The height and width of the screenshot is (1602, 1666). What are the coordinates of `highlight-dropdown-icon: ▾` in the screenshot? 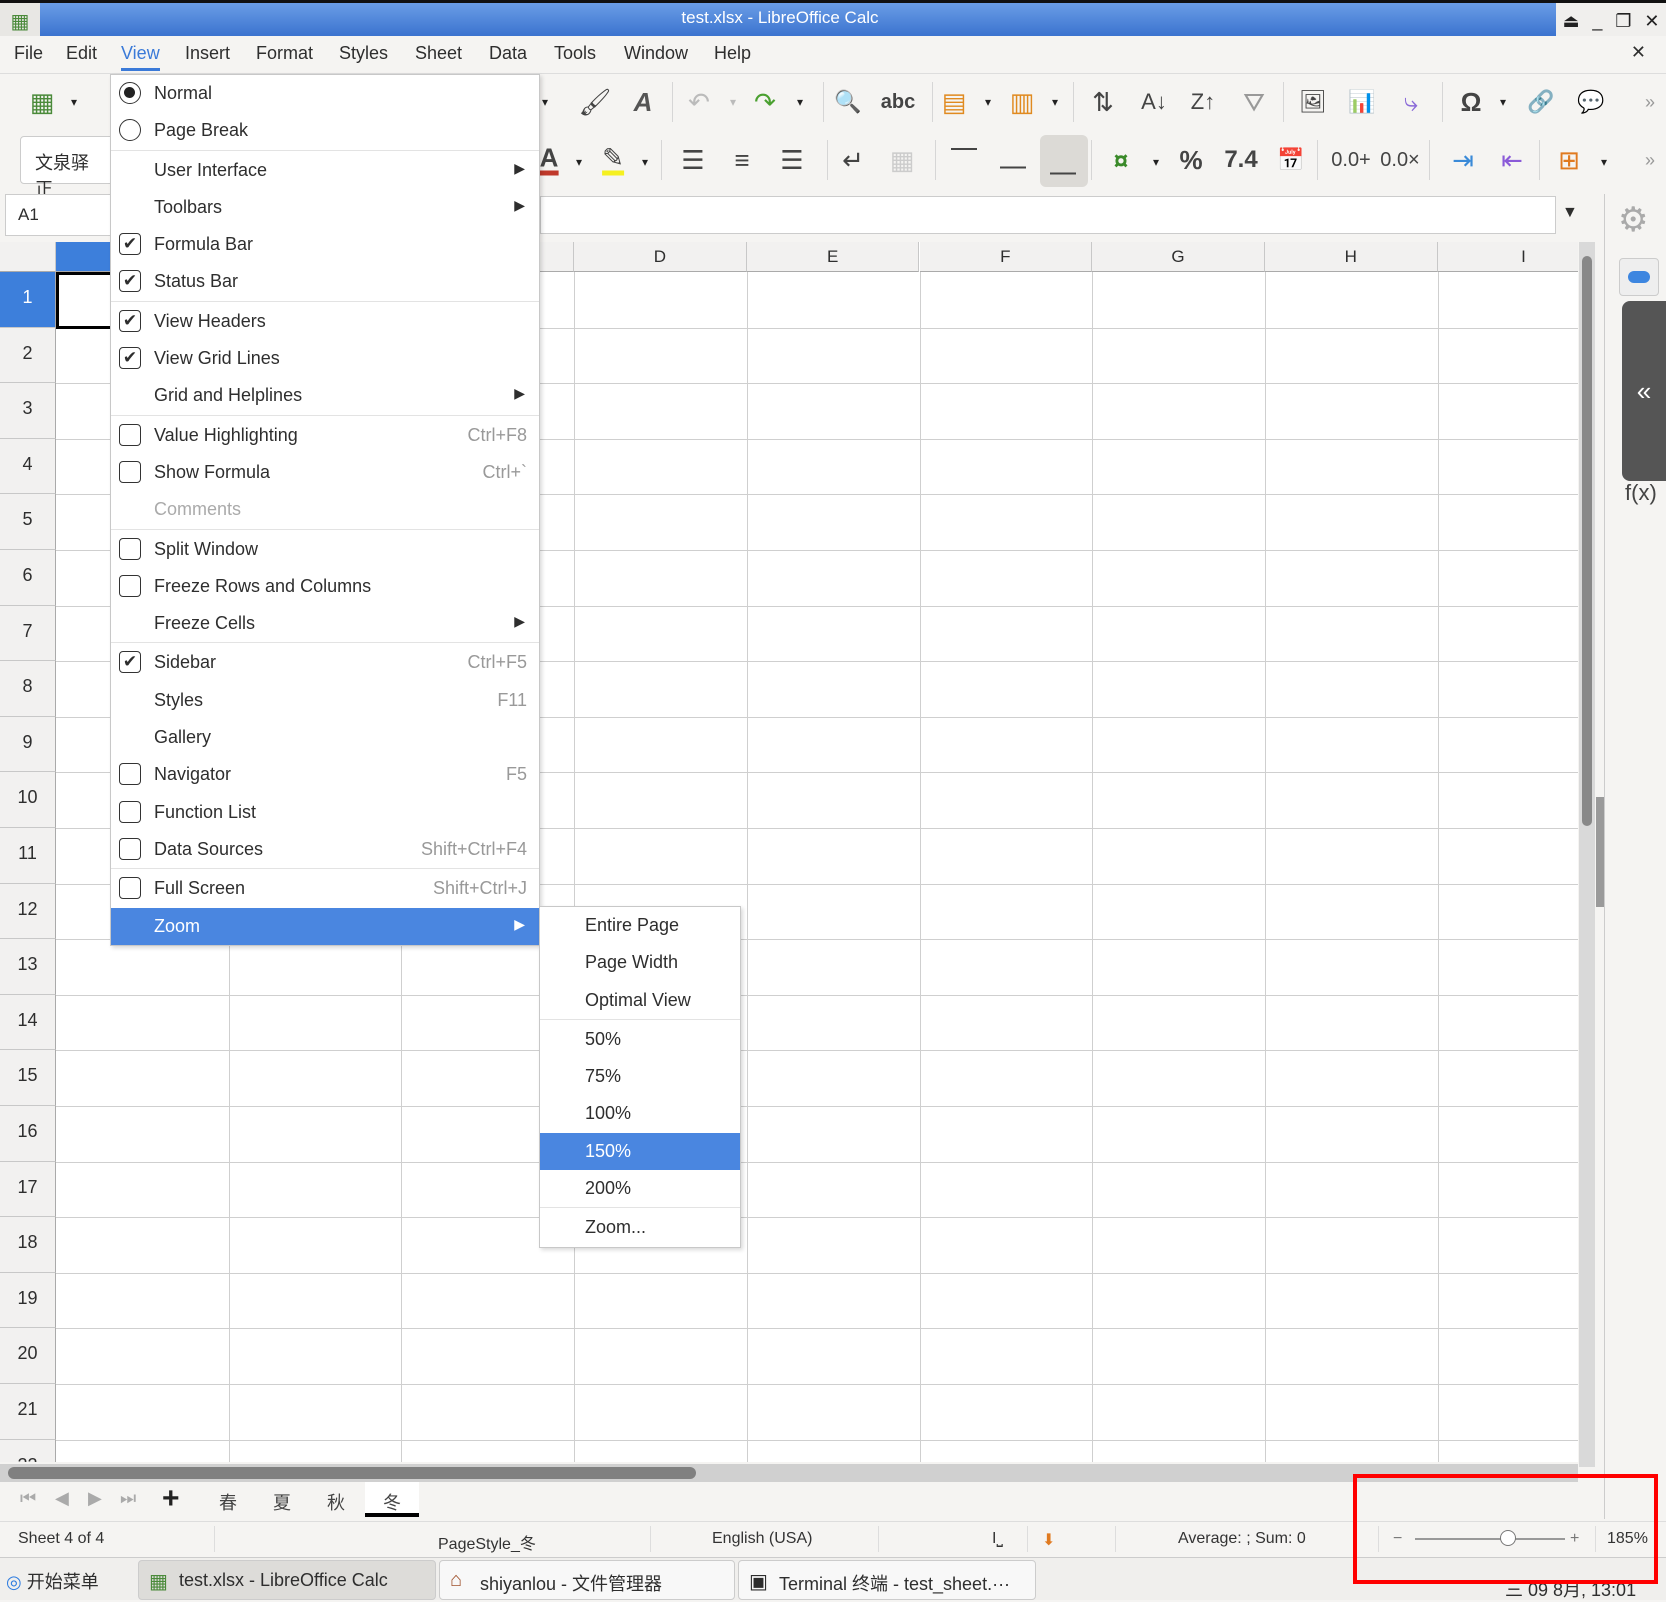 It's located at (645, 162).